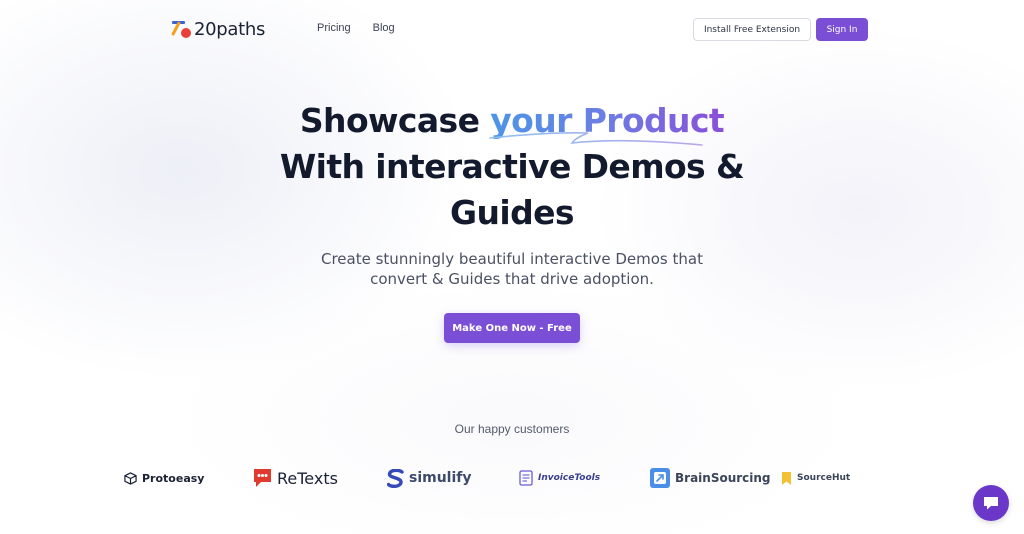 The width and height of the screenshot is (1024, 534). I want to click on customer-name: Protoeasy, so click(173, 478).